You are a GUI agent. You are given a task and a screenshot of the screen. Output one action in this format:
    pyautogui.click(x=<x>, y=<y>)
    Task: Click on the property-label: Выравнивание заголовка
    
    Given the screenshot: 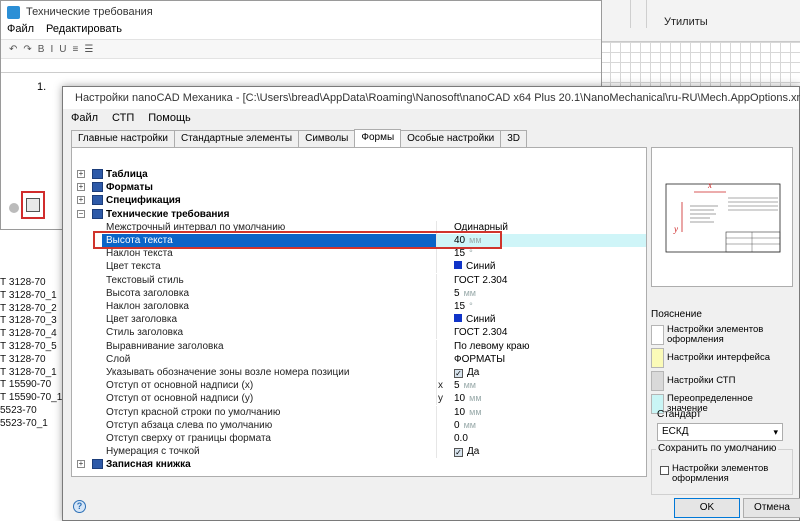 What is the action you would take?
    pyautogui.click(x=165, y=346)
    